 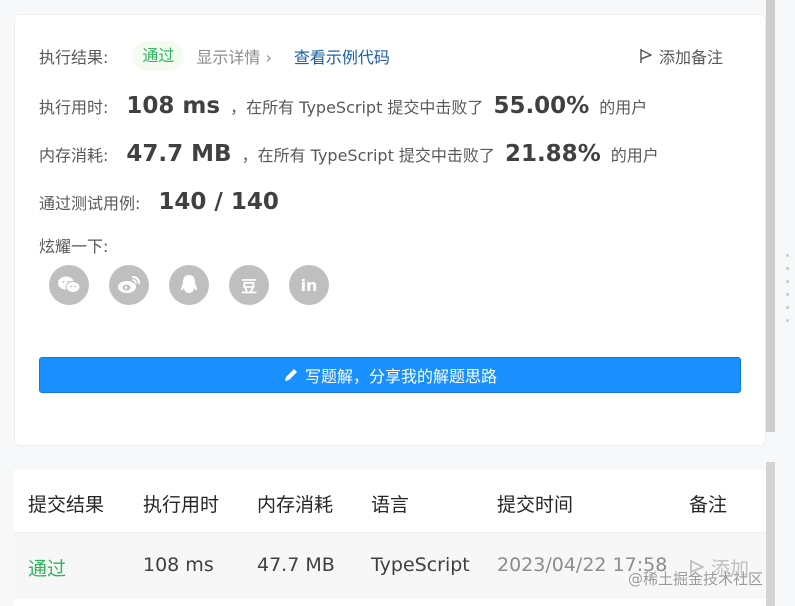 I want to click on douban-glyph: 豆, so click(x=248, y=286).